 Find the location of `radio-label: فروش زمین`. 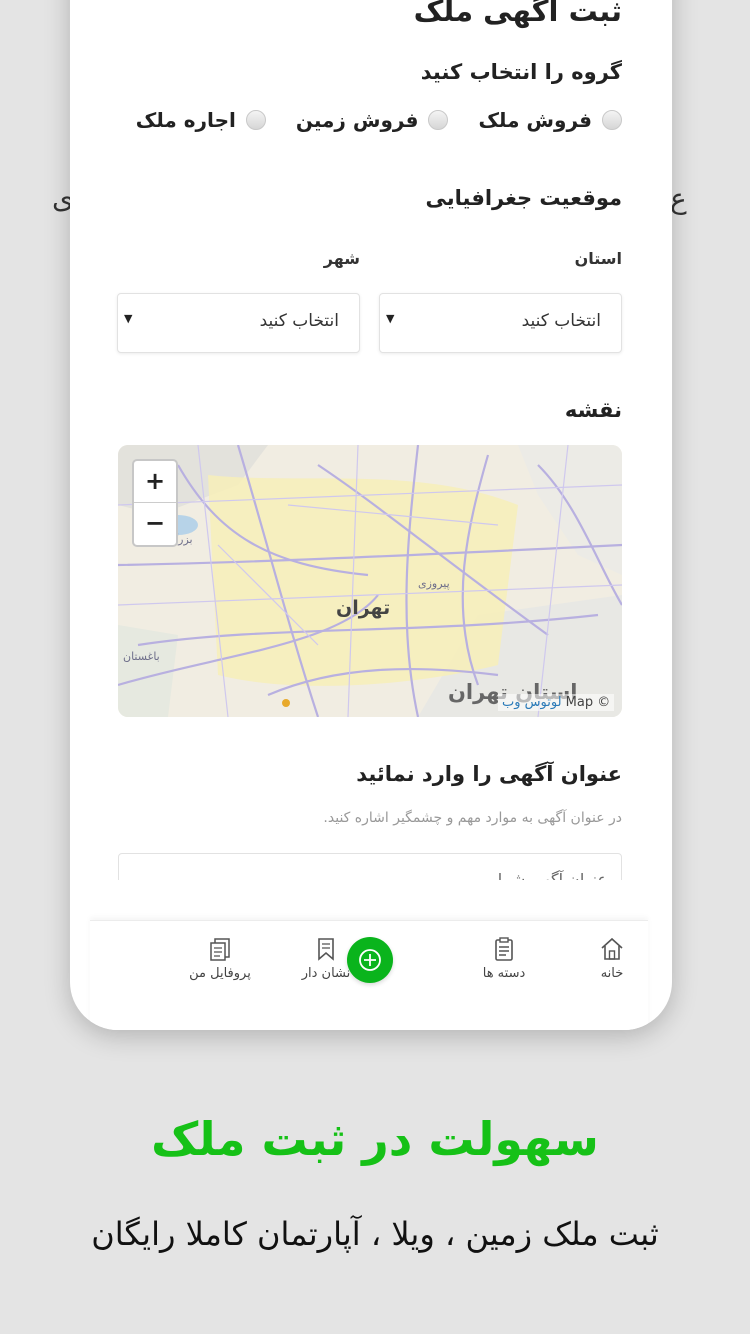

radio-label: فروش زمین is located at coordinates (357, 120).